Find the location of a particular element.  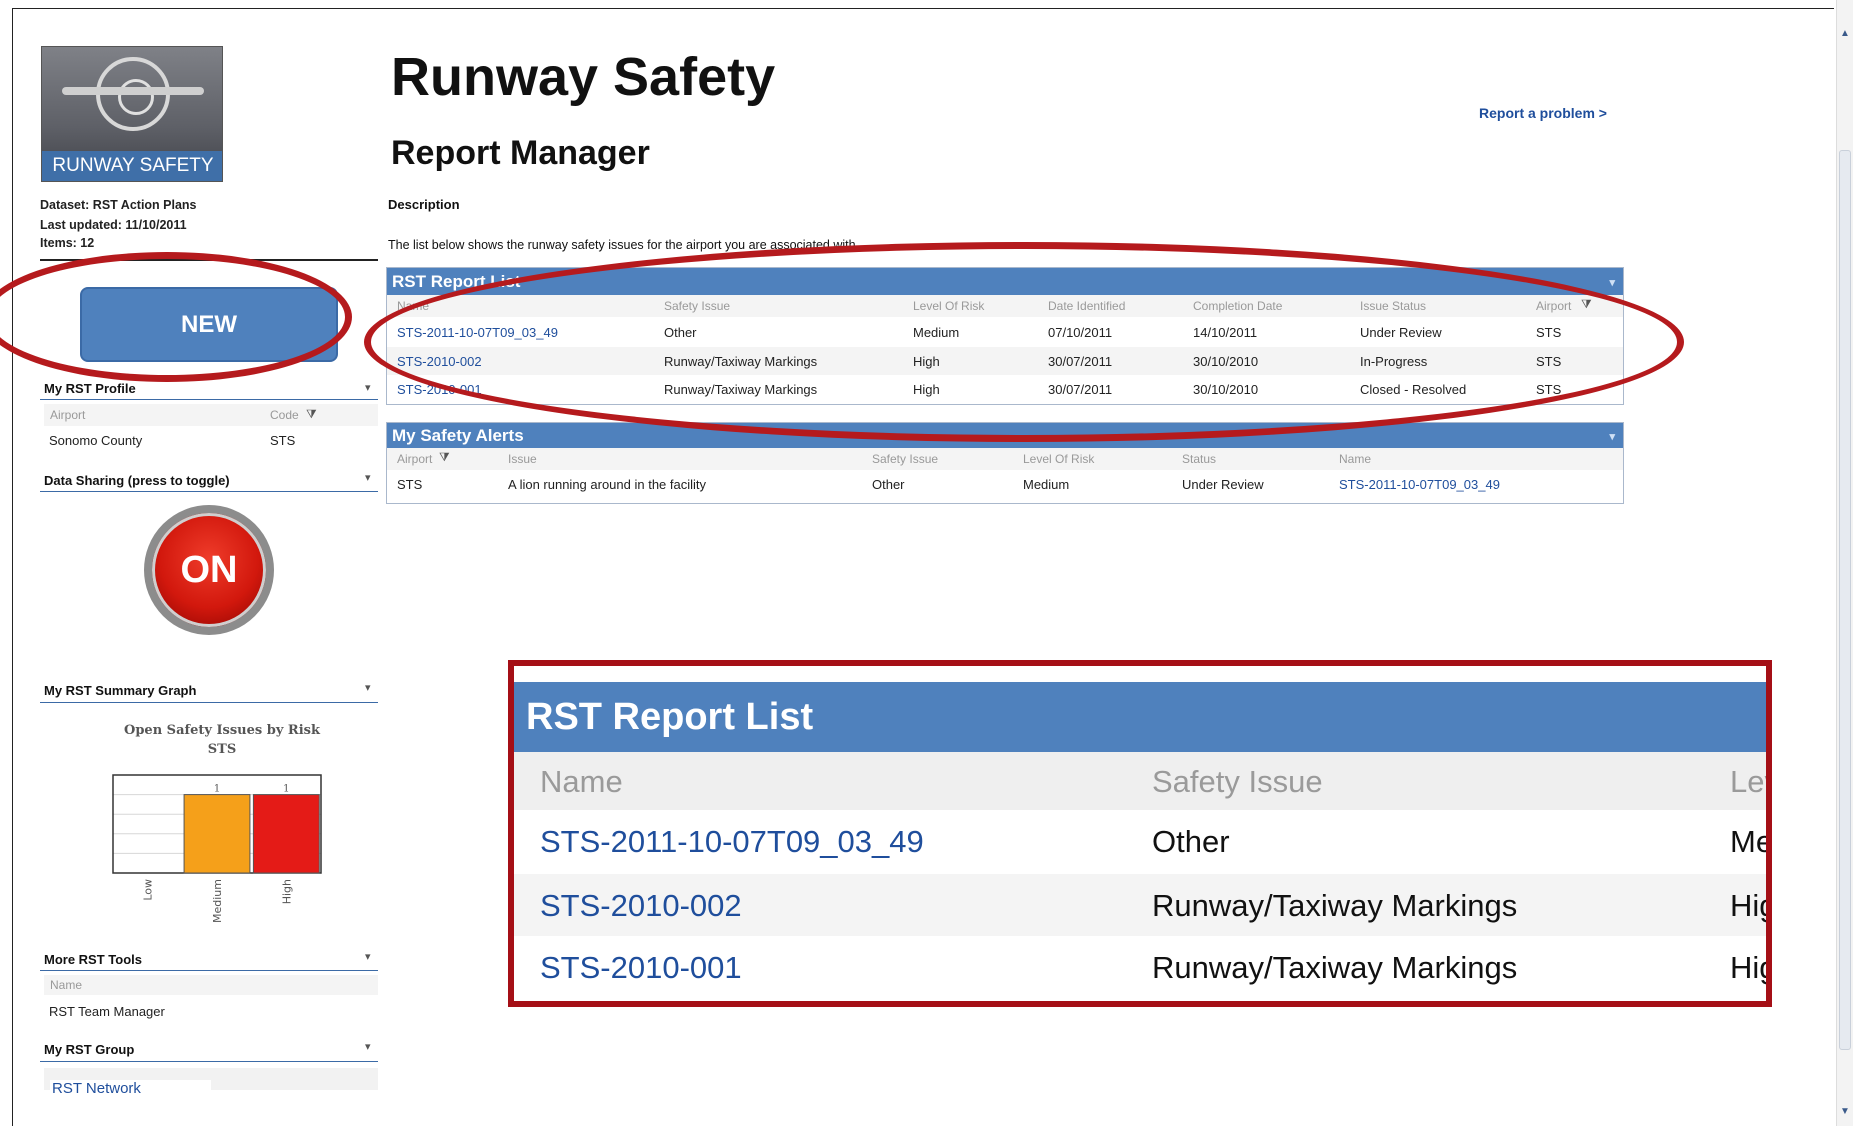

chart-title: Open Safety Issues by Risk is located at coordinates (222, 730).